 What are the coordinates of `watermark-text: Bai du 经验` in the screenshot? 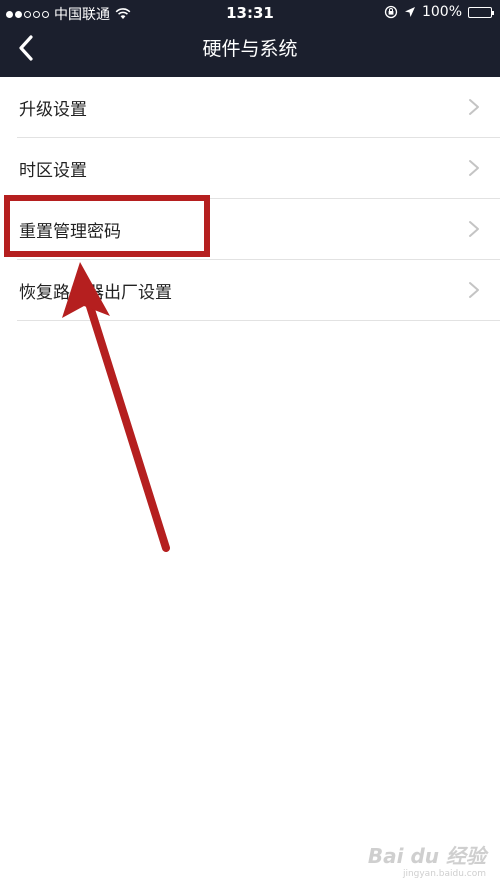 It's located at (426, 856).